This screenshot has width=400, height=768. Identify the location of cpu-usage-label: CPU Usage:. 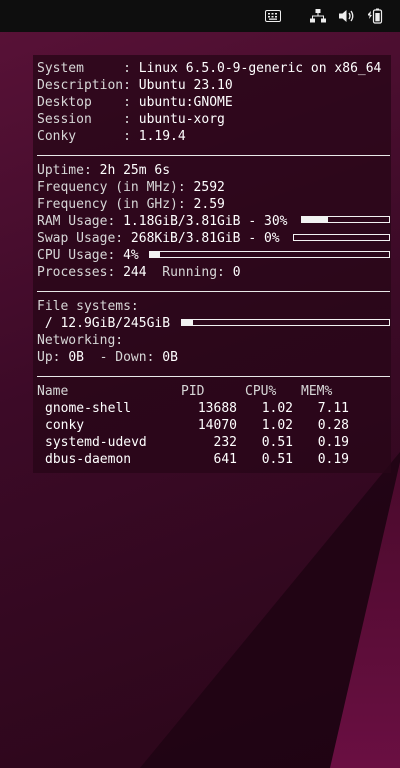
(76, 255).